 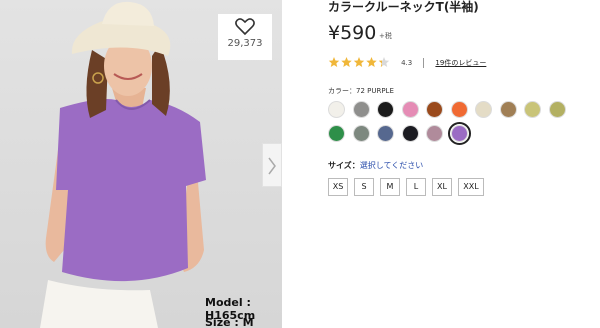 What do you see at coordinates (245, 43) in the screenshot?
I see `favorite-count: 29,373` at bounding box center [245, 43].